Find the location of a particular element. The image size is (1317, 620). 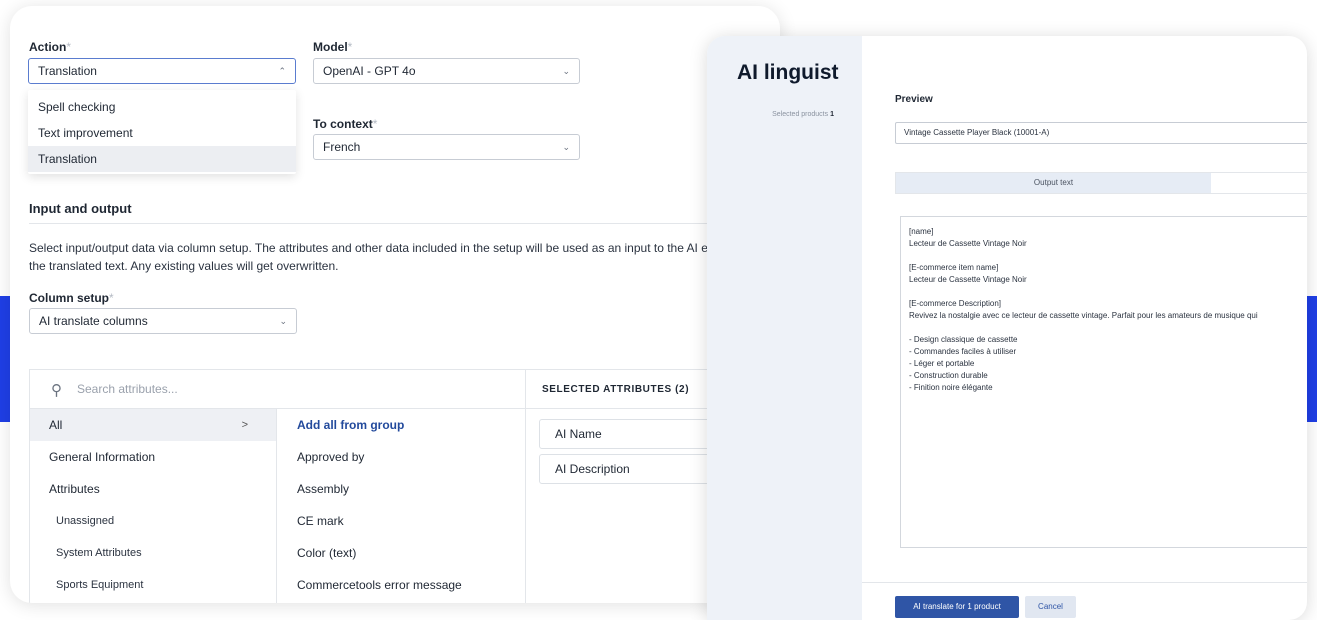

divider is located at coordinates (404, 223).